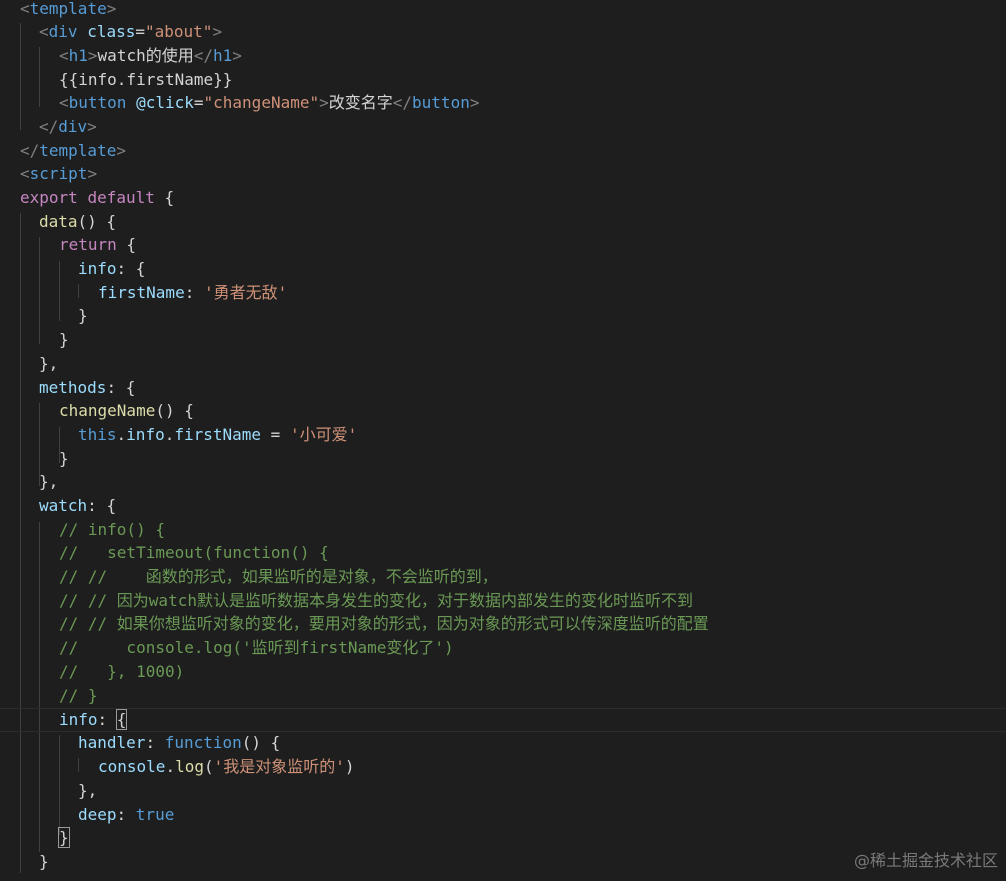 Image resolution: width=1006 pixels, height=881 pixels. What do you see at coordinates (44, 861) in the screenshot?
I see `code-line-37: }` at bounding box center [44, 861].